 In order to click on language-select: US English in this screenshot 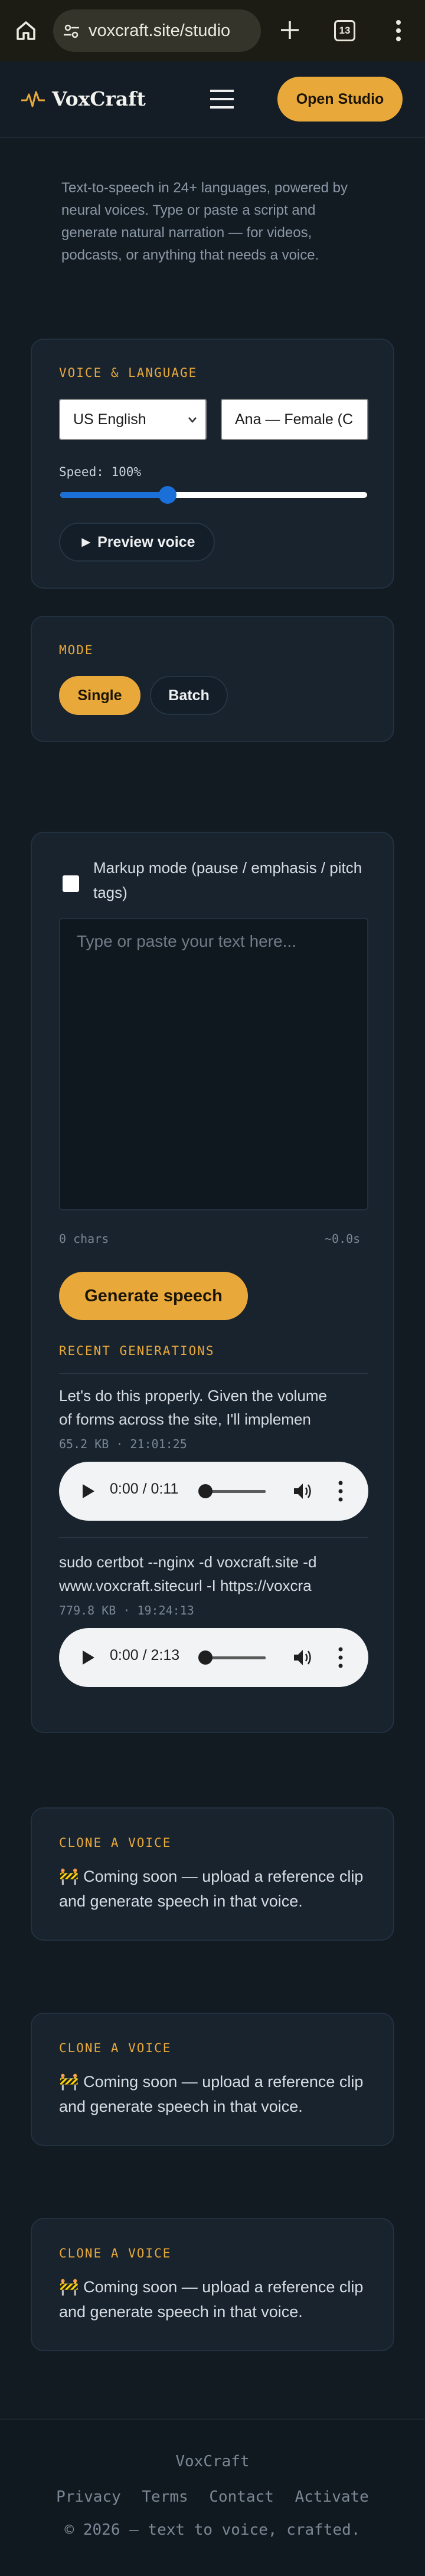, I will do `click(133, 419)`.